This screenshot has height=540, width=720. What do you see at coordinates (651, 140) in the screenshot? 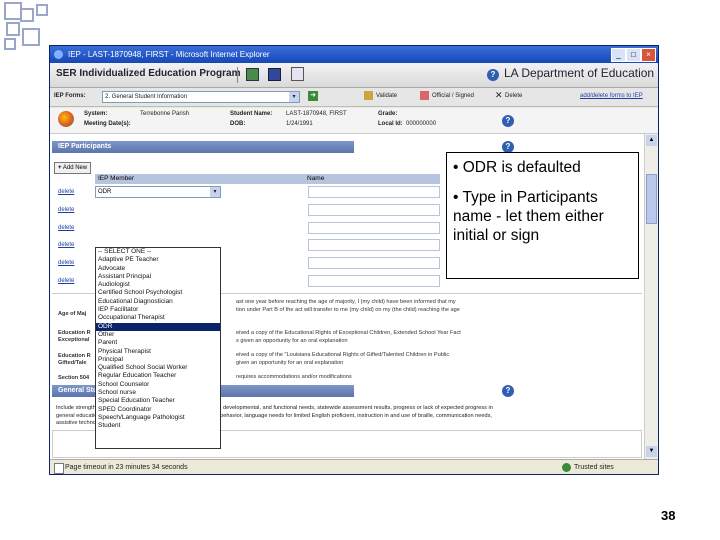
I see `scroll-up-arrow: ▲` at bounding box center [651, 140].